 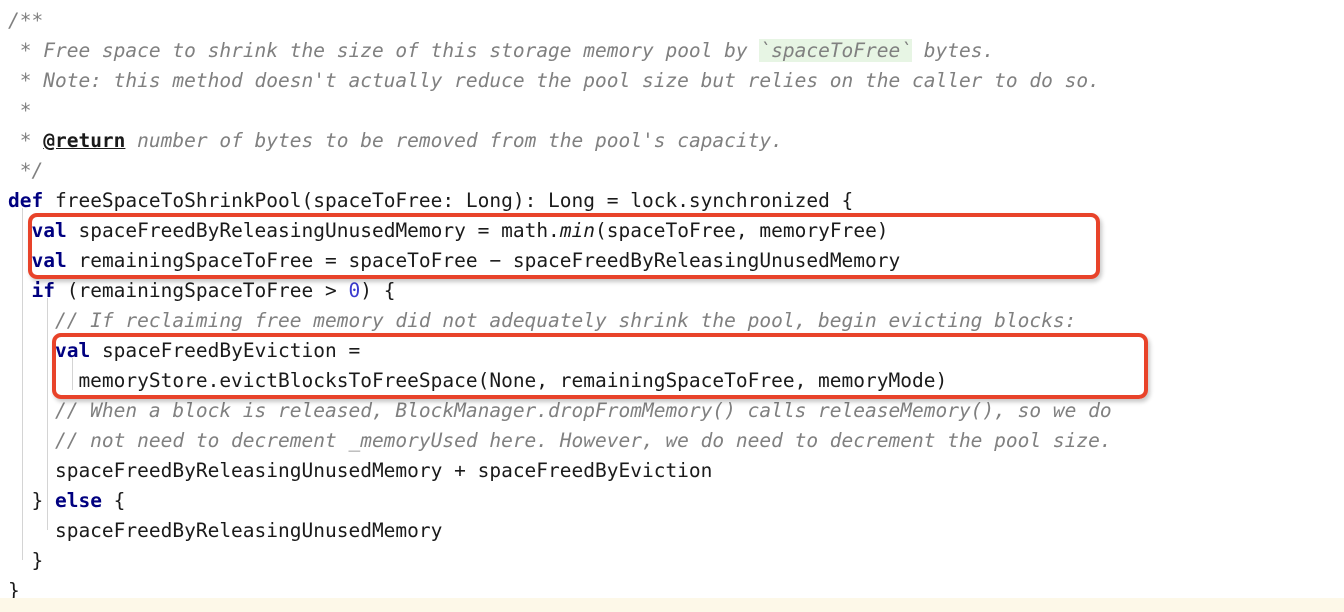 I want to click on bottom-highlight-strip, so click(x=672, y=605).